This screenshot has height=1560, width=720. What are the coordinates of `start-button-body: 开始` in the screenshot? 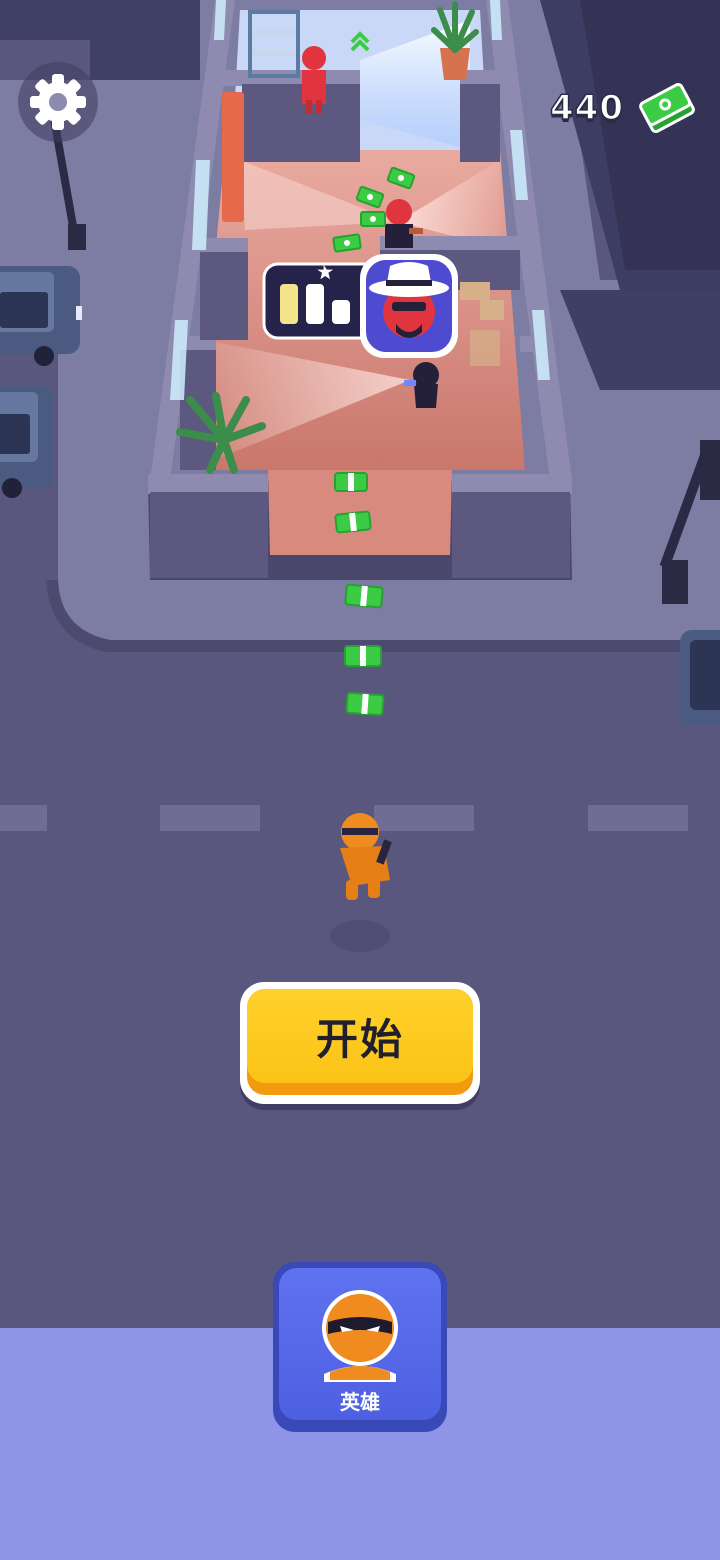 It's located at (360, 1042).